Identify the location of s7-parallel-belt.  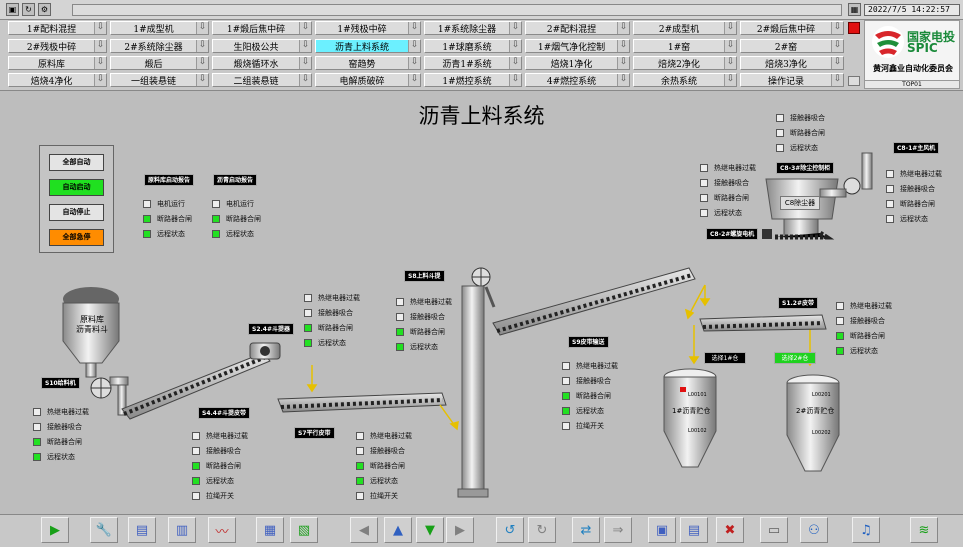
(362, 402).